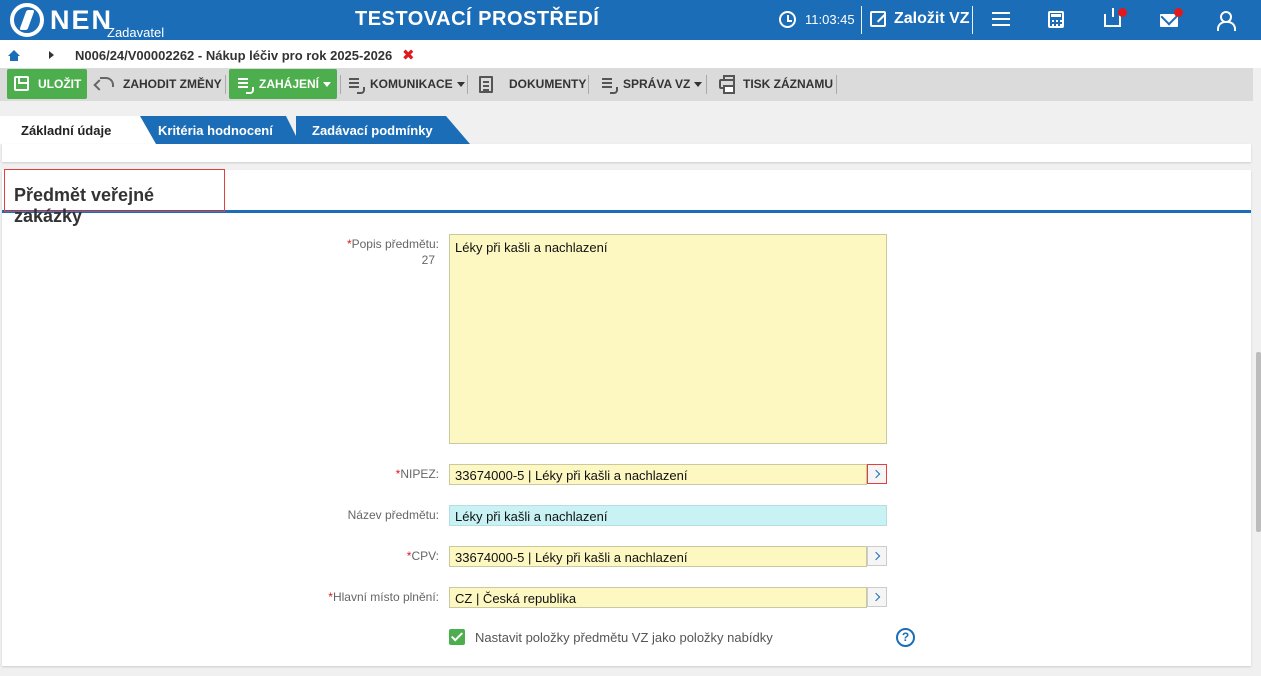 The image size is (1261, 676). What do you see at coordinates (486, 84) in the screenshot?
I see `document-icon` at bounding box center [486, 84].